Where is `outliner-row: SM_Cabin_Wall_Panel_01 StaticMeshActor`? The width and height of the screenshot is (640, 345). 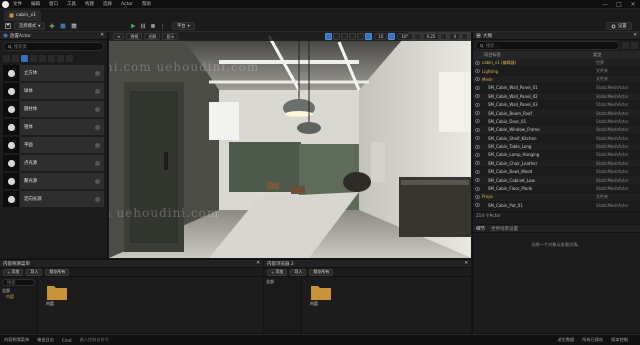 outliner-row: SM_Cabin_Wall_Panel_01 StaticMeshActor is located at coordinates (556, 88).